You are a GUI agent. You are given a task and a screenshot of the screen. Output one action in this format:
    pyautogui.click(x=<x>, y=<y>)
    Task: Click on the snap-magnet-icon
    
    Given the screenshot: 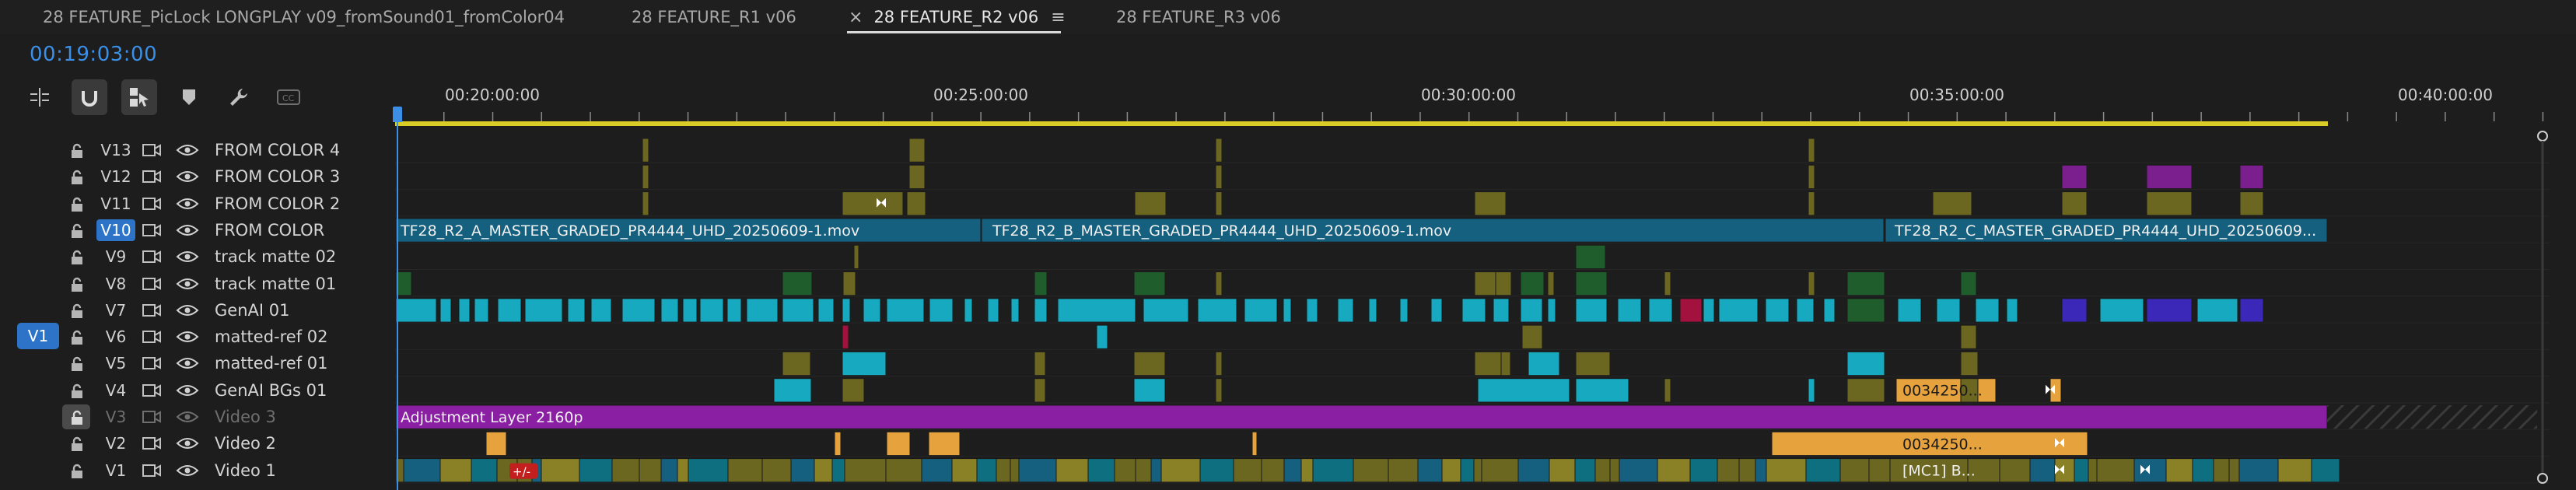 What is the action you would take?
    pyautogui.click(x=90, y=97)
    